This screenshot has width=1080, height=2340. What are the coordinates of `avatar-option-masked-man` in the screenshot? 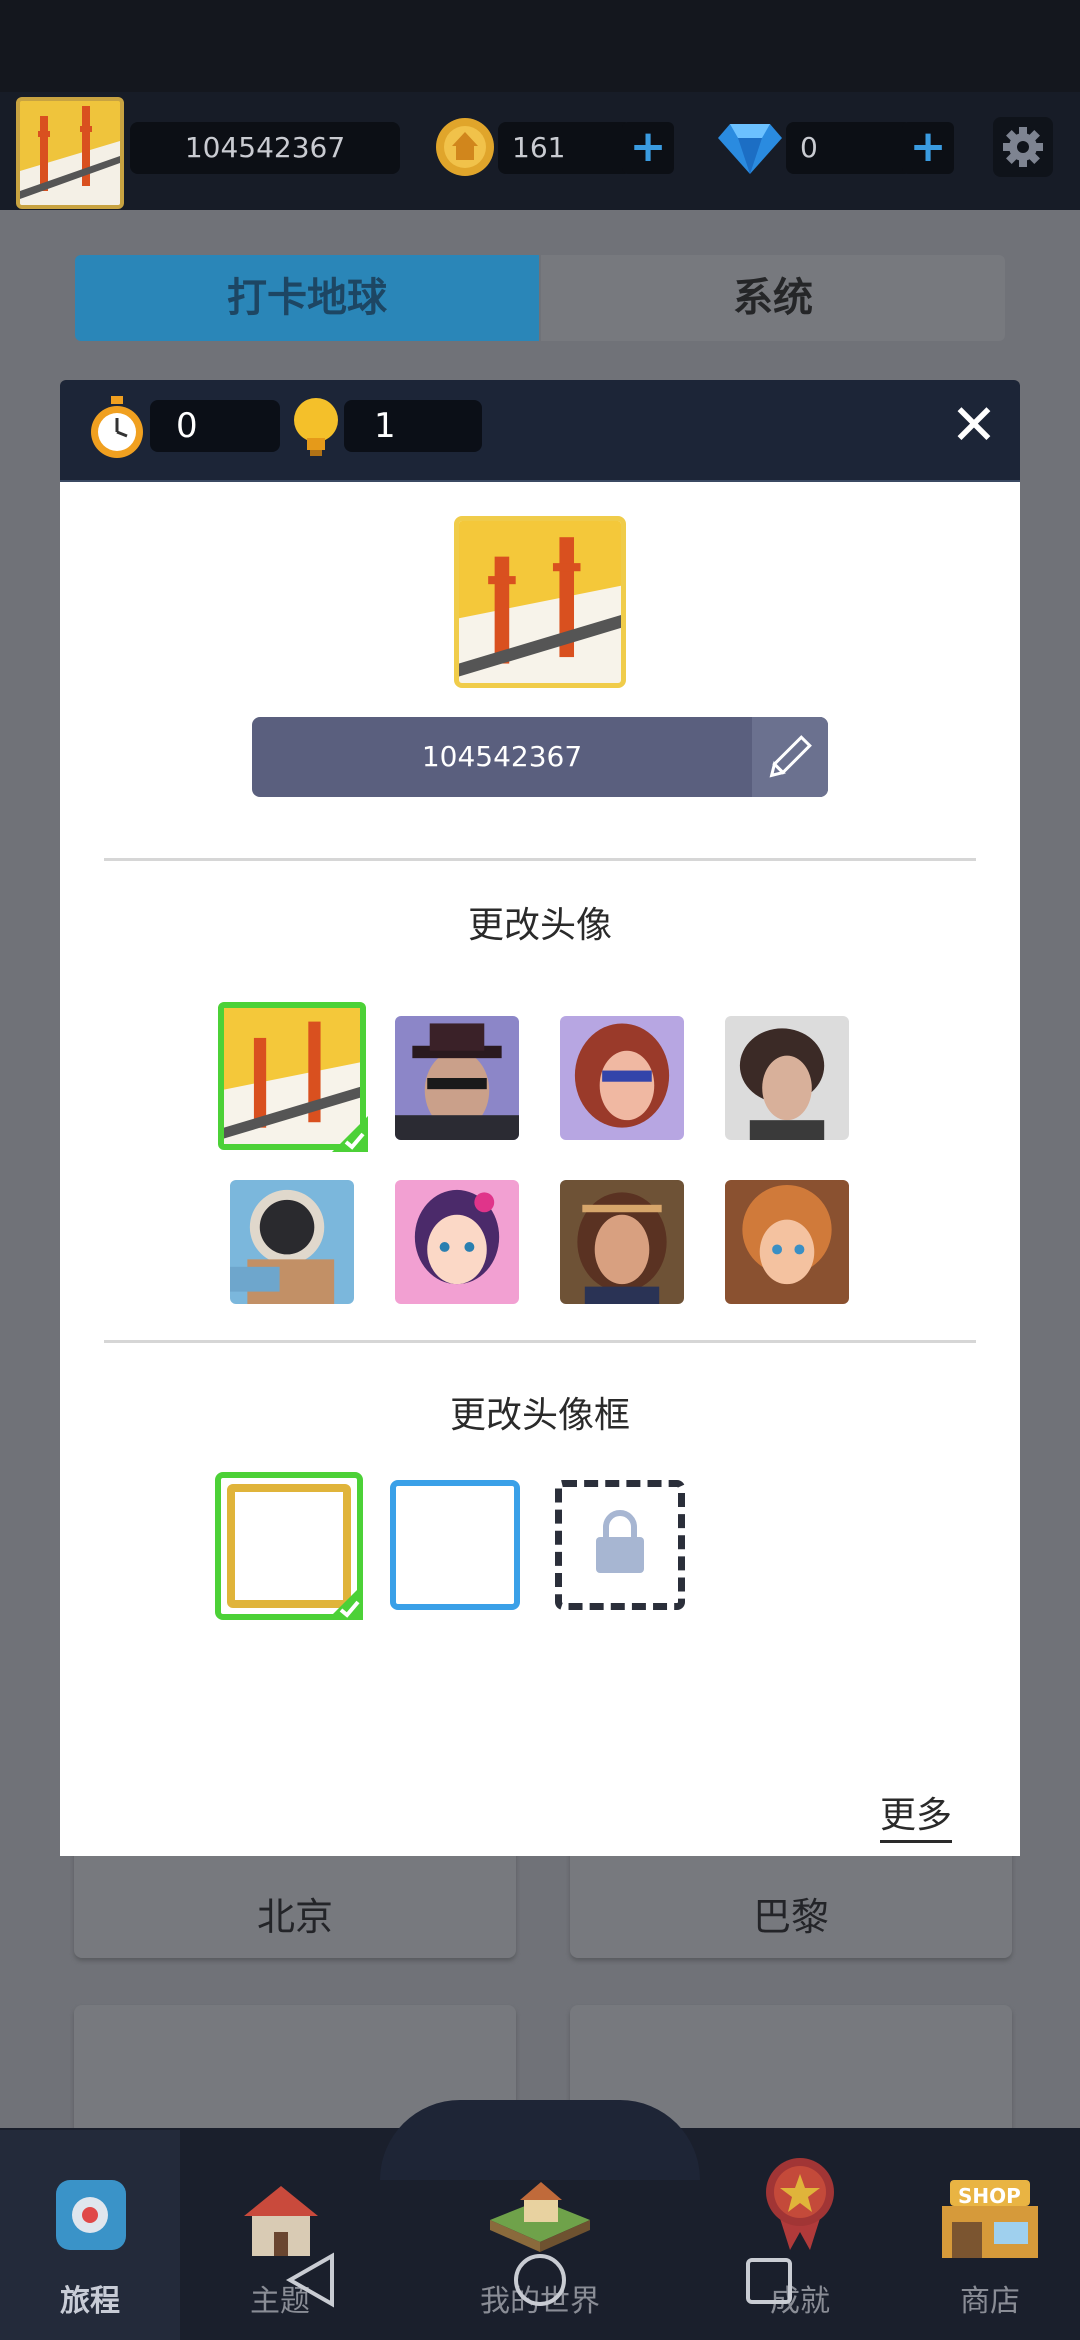 It's located at (457, 1078).